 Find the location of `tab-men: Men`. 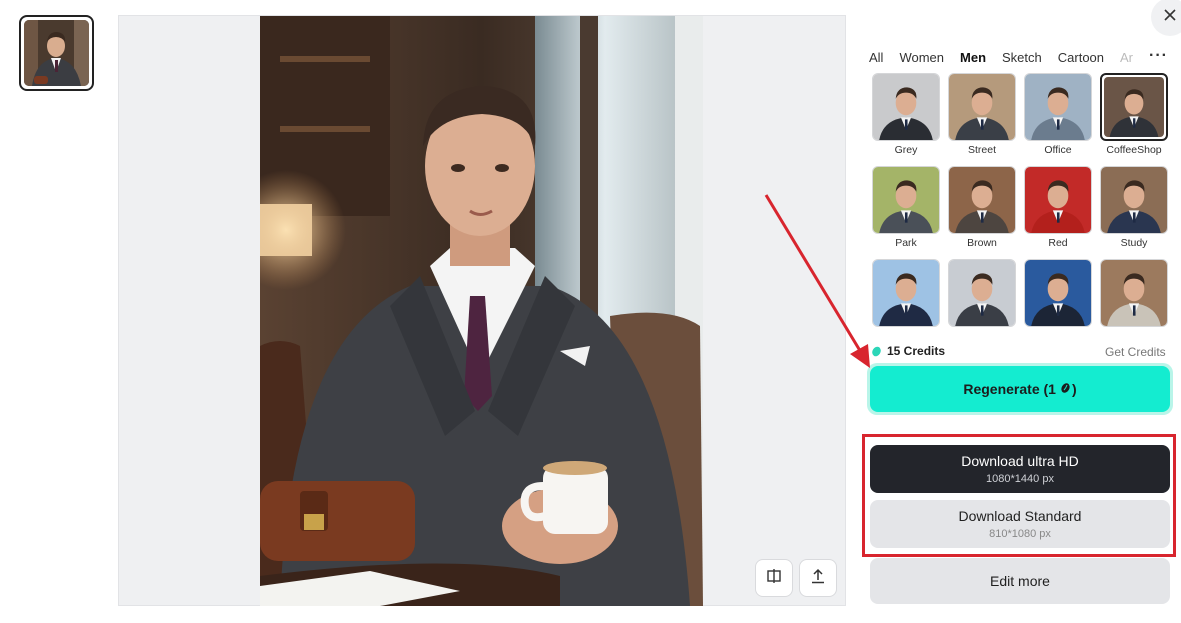

tab-men: Men is located at coordinates (973, 57).